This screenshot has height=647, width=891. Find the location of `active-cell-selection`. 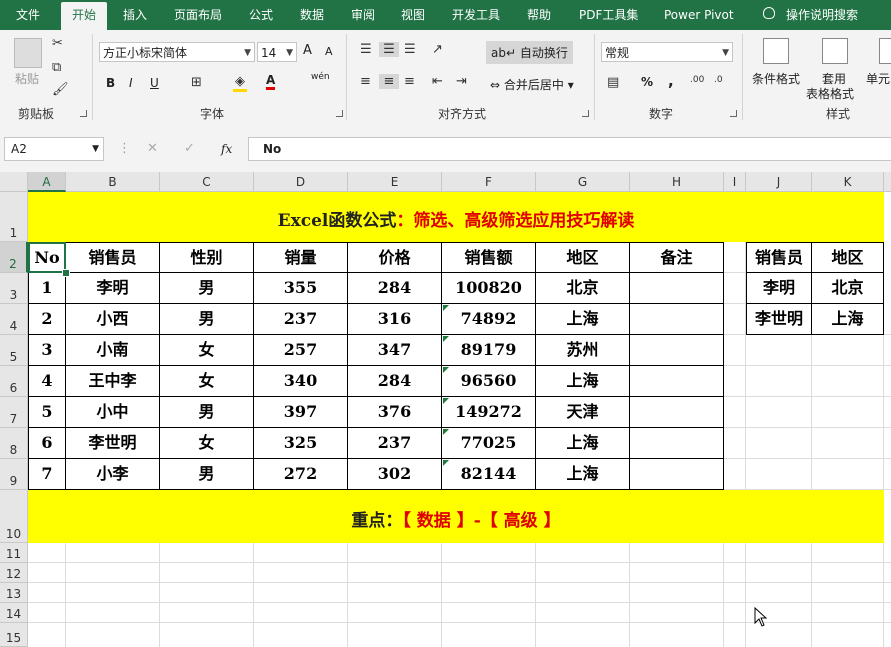

active-cell-selection is located at coordinates (47, 257).